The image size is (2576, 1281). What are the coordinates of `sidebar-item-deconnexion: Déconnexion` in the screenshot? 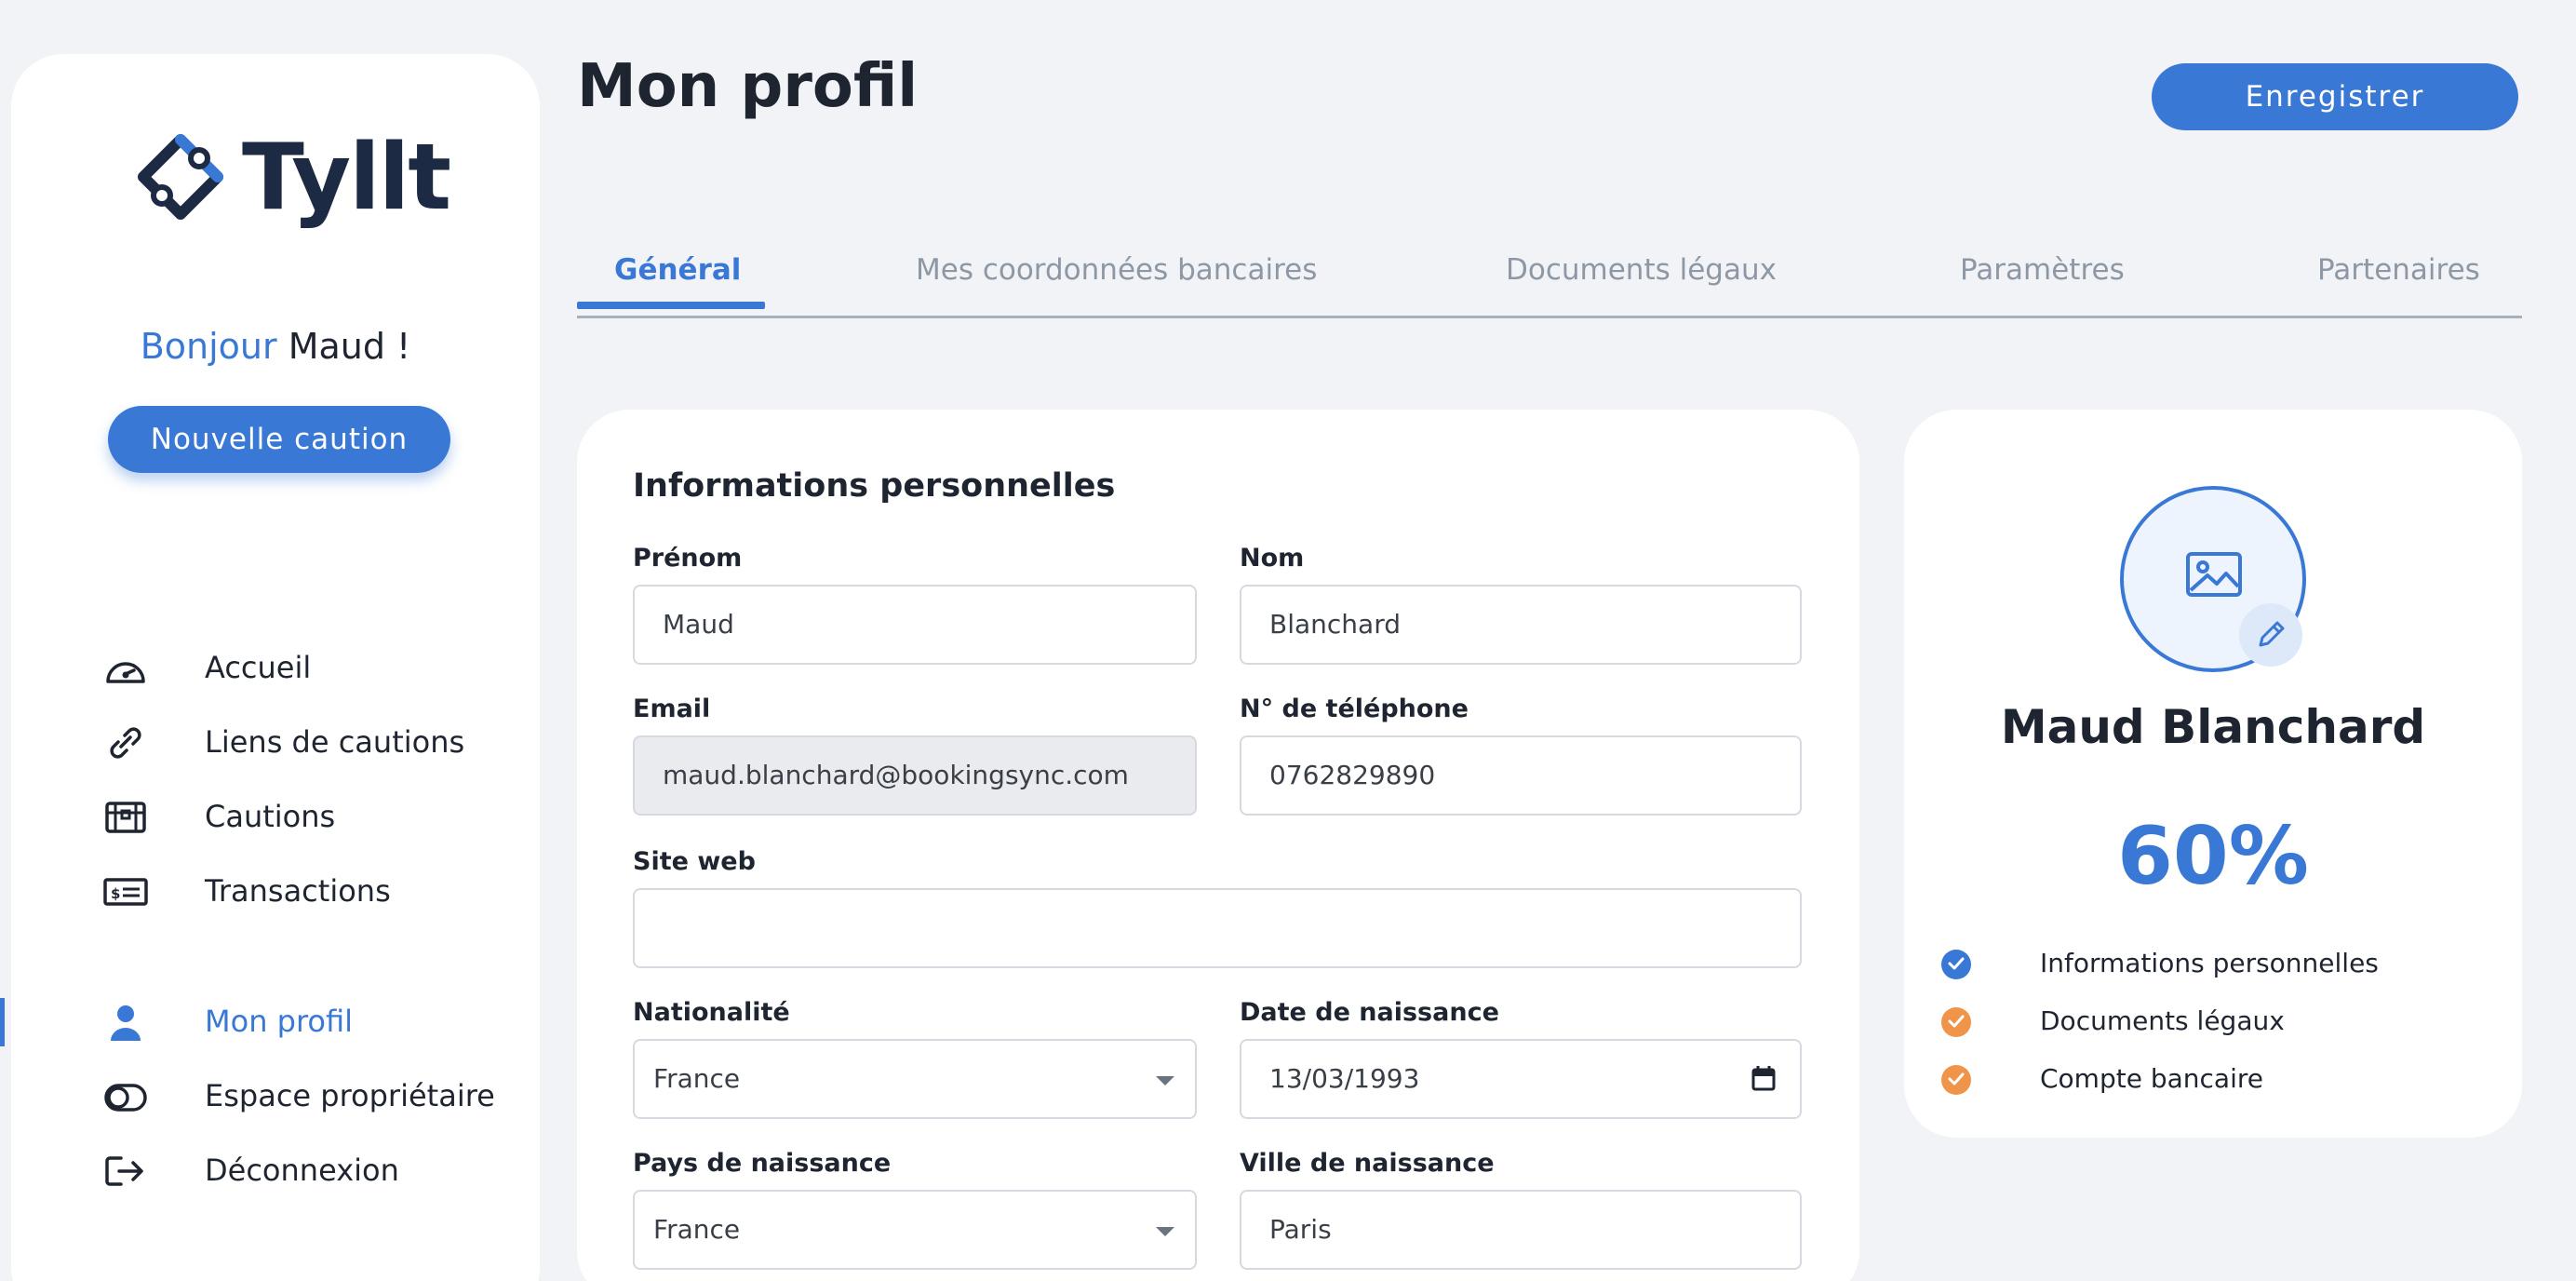 It's located at (275, 1171).